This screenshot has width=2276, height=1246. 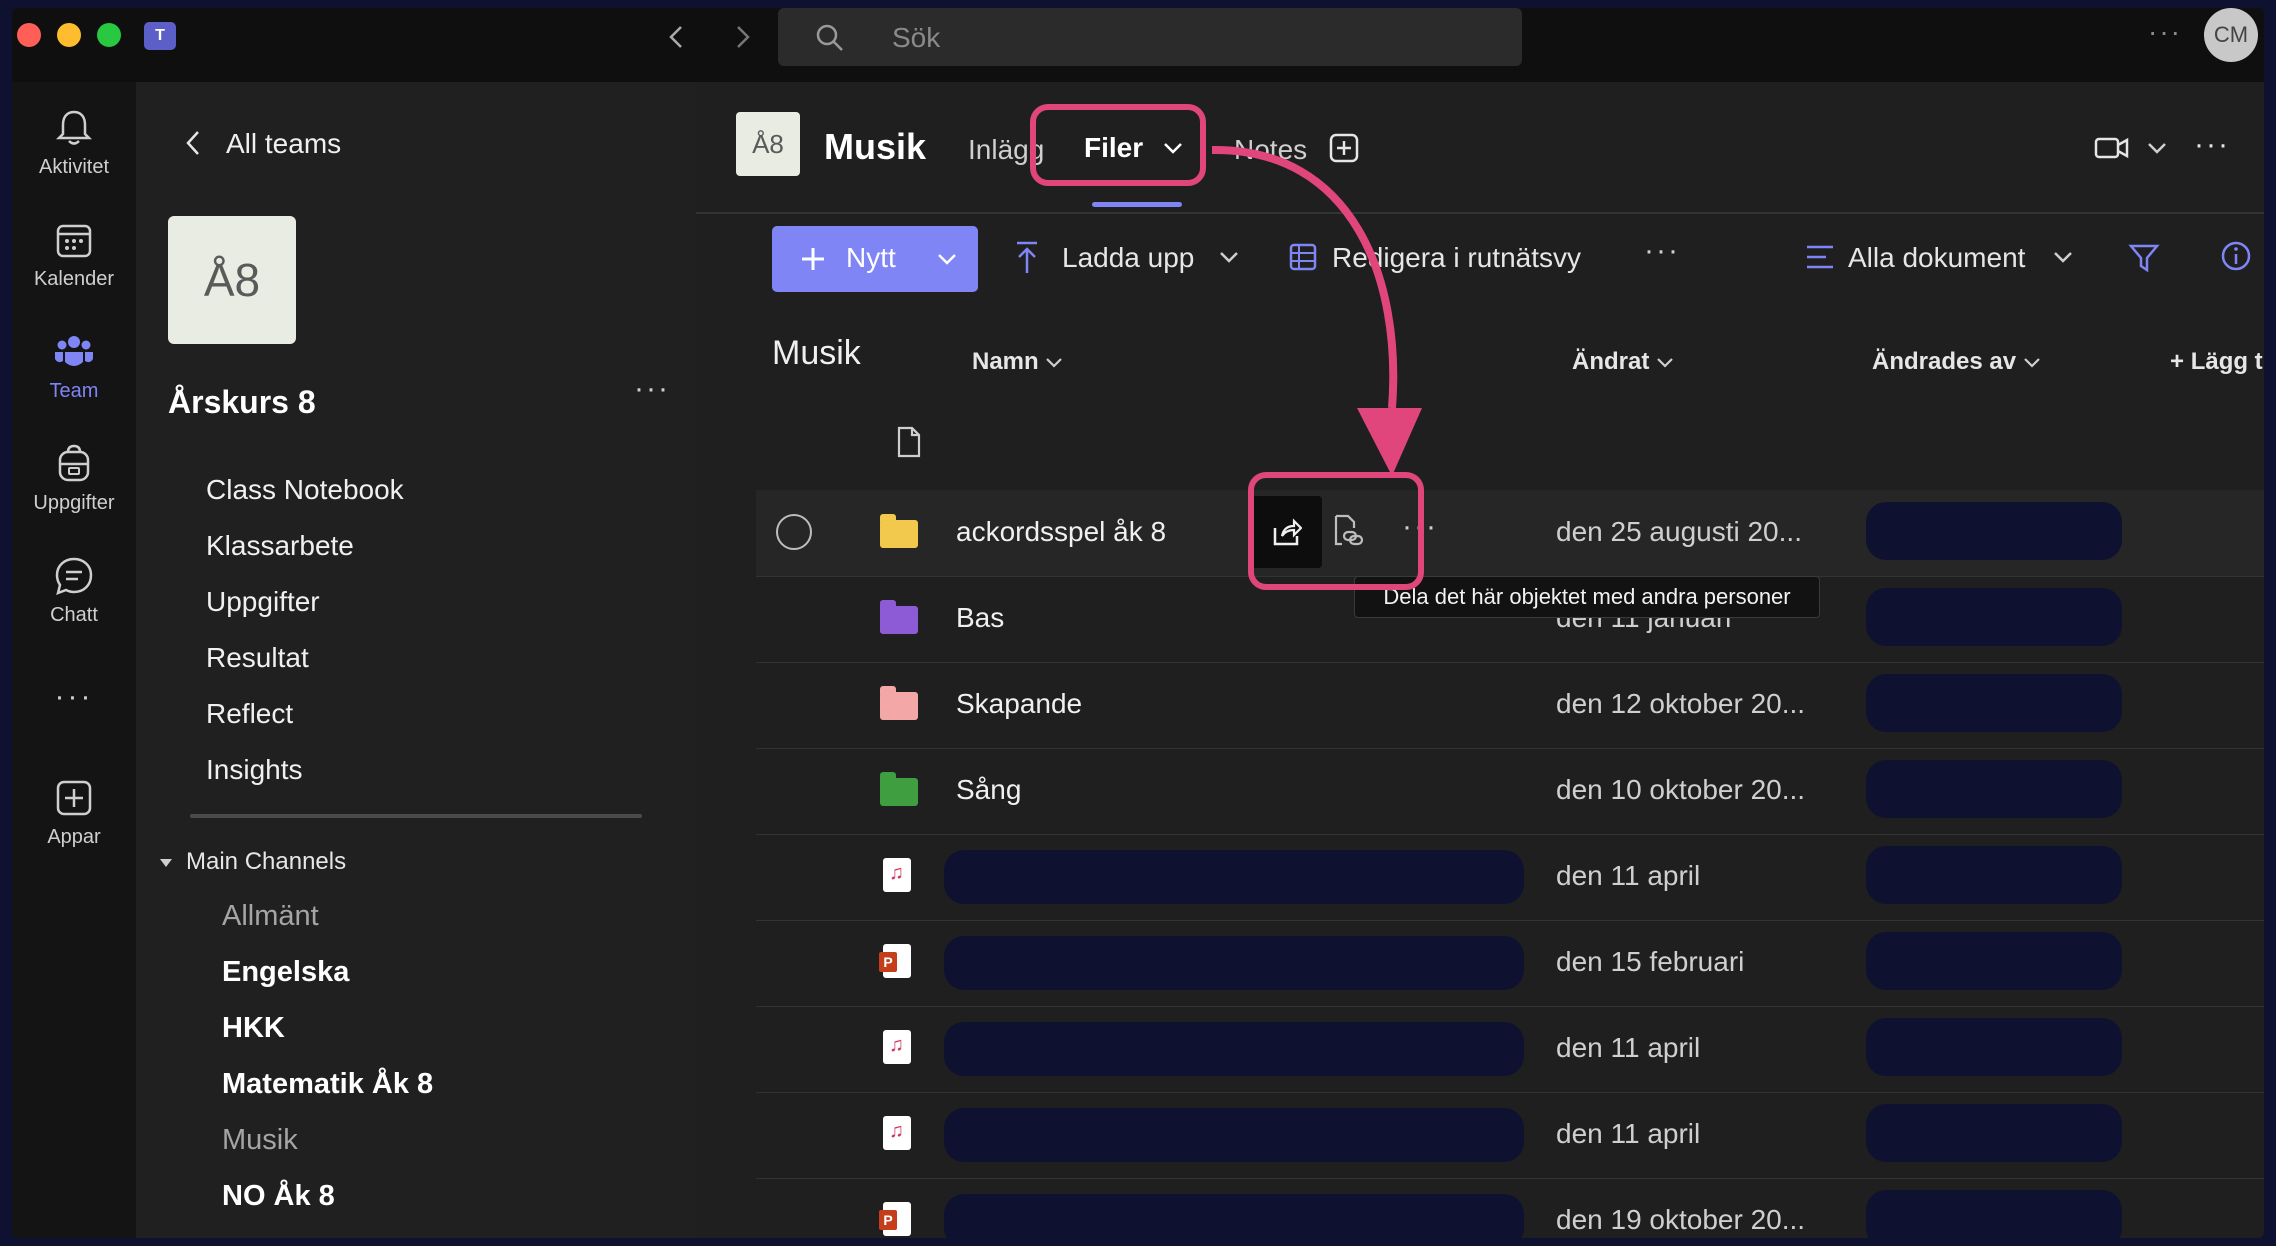 I want to click on view-list-icon, so click(x=1820, y=257).